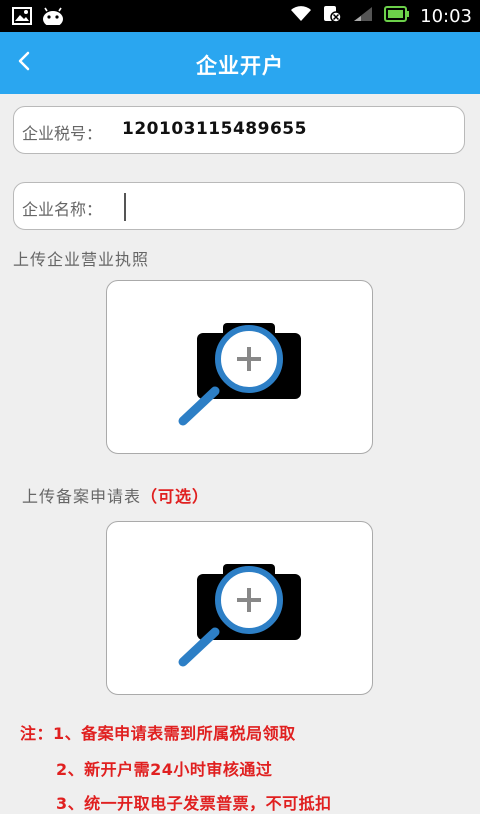  What do you see at coordinates (240, 16) in the screenshot?
I see `status-bar: 10:03` at bounding box center [240, 16].